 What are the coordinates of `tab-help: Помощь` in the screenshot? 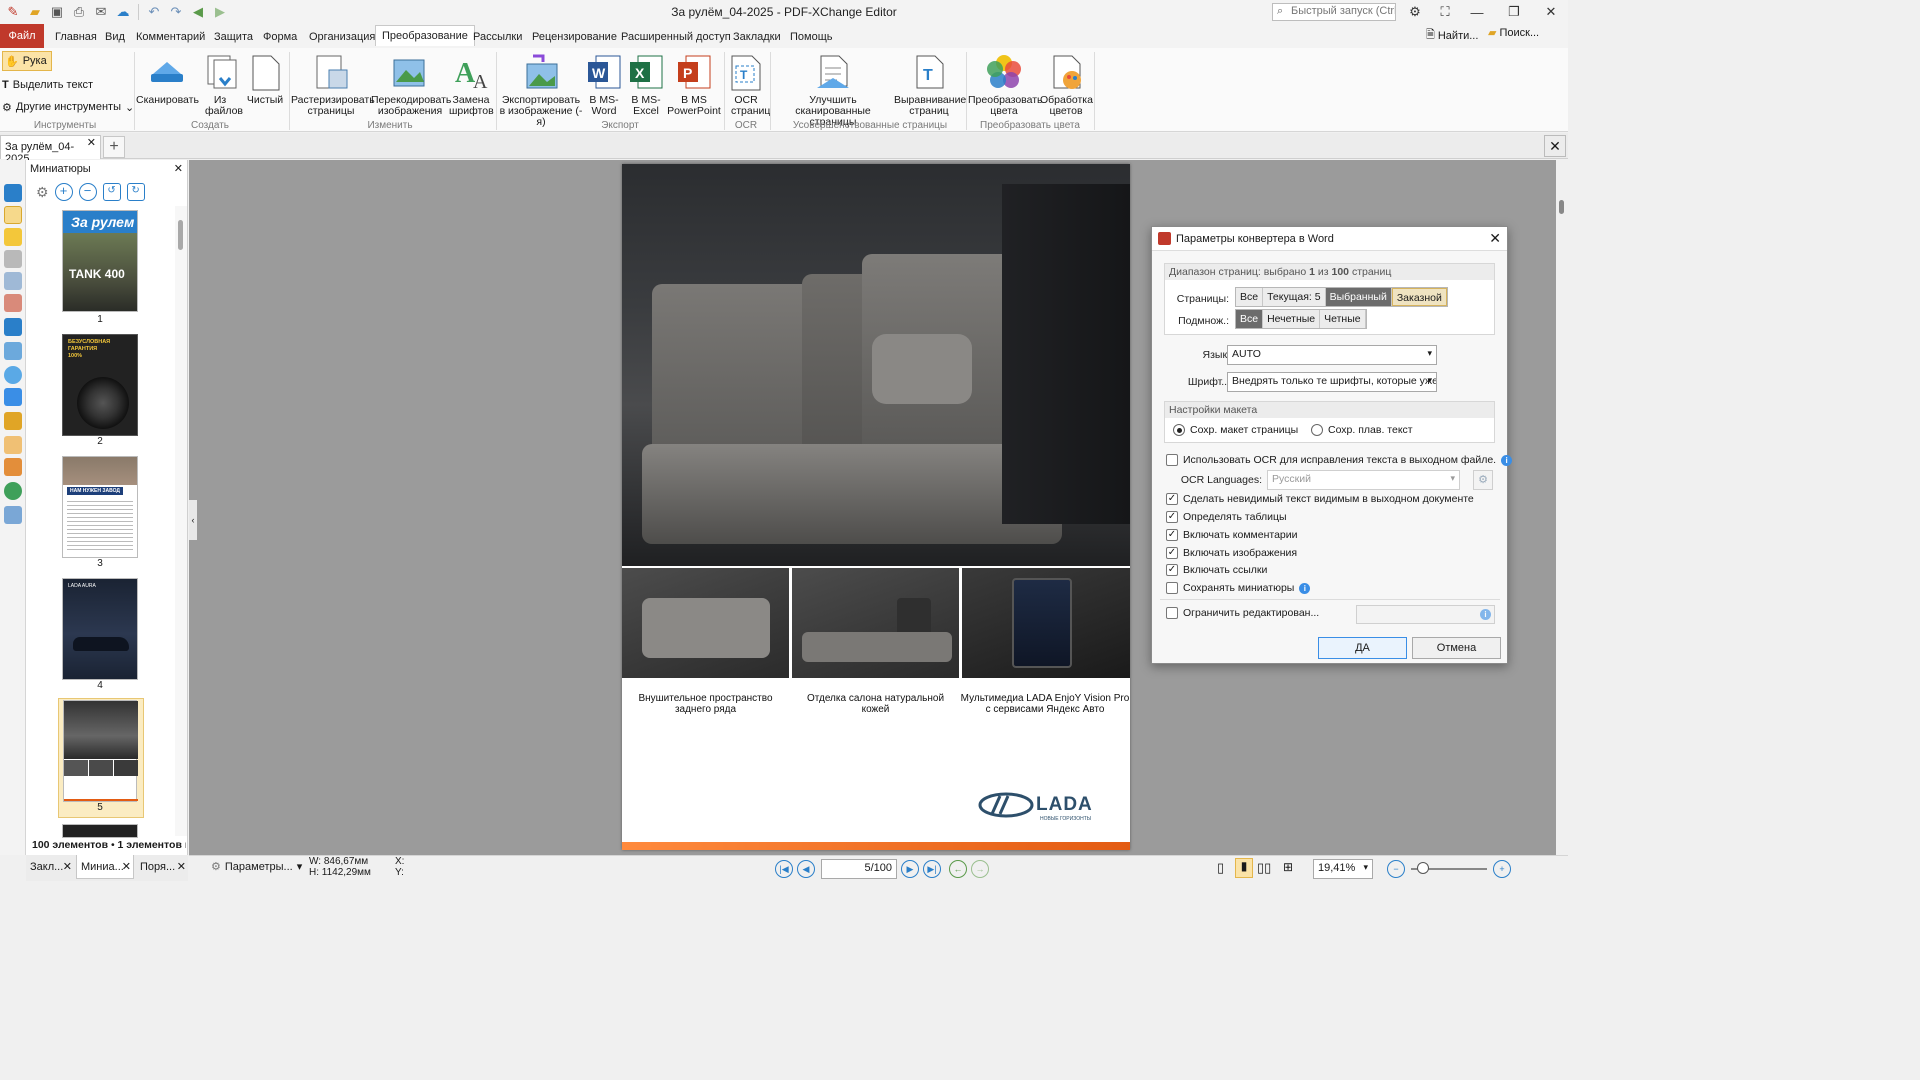 It's located at (811, 37).